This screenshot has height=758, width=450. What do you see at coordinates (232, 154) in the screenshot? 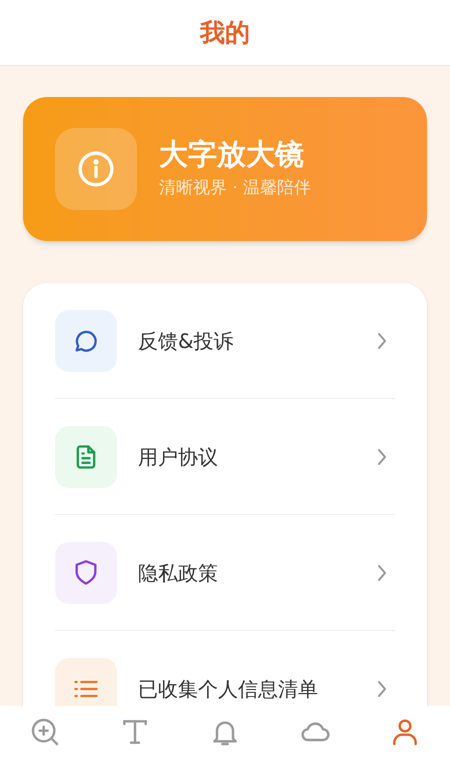
I see `banner-title: 大字放大镜` at bounding box center [232, 154].